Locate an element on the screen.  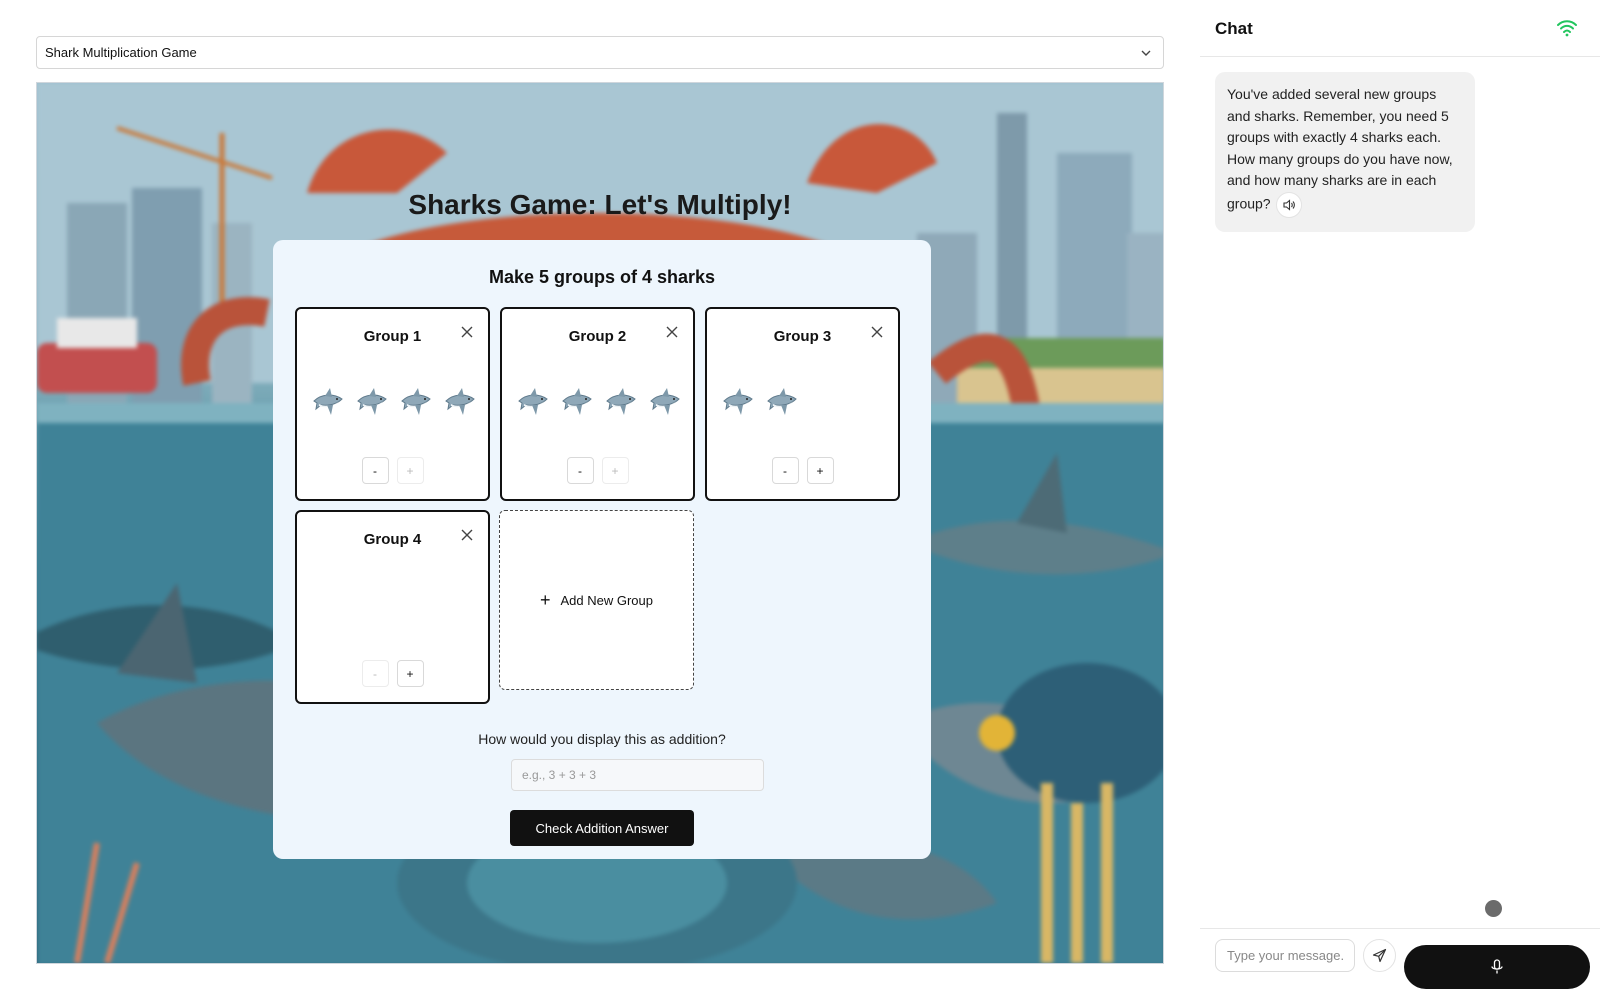
microphone-icon is located at coordinates (1497, 966).